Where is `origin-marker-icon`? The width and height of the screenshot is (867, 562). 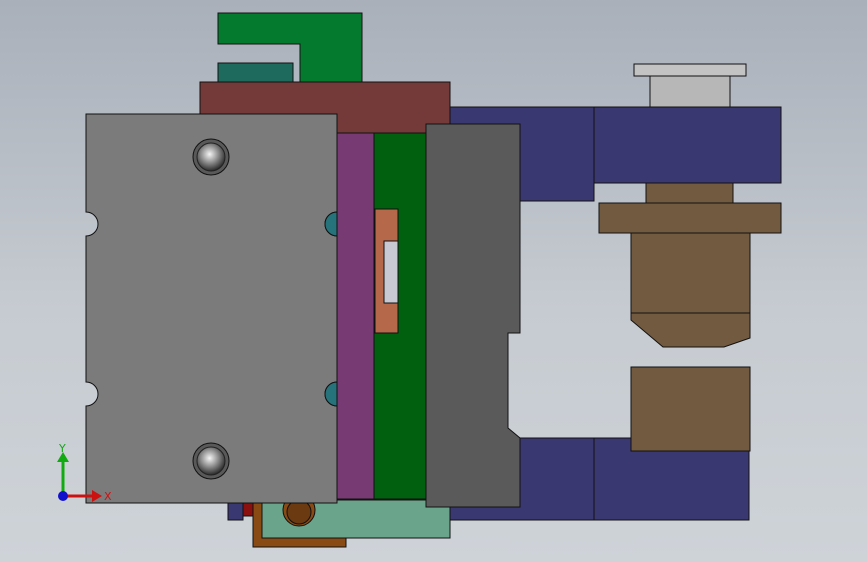
origin-marker-icon is located at coordinates (63, 496).